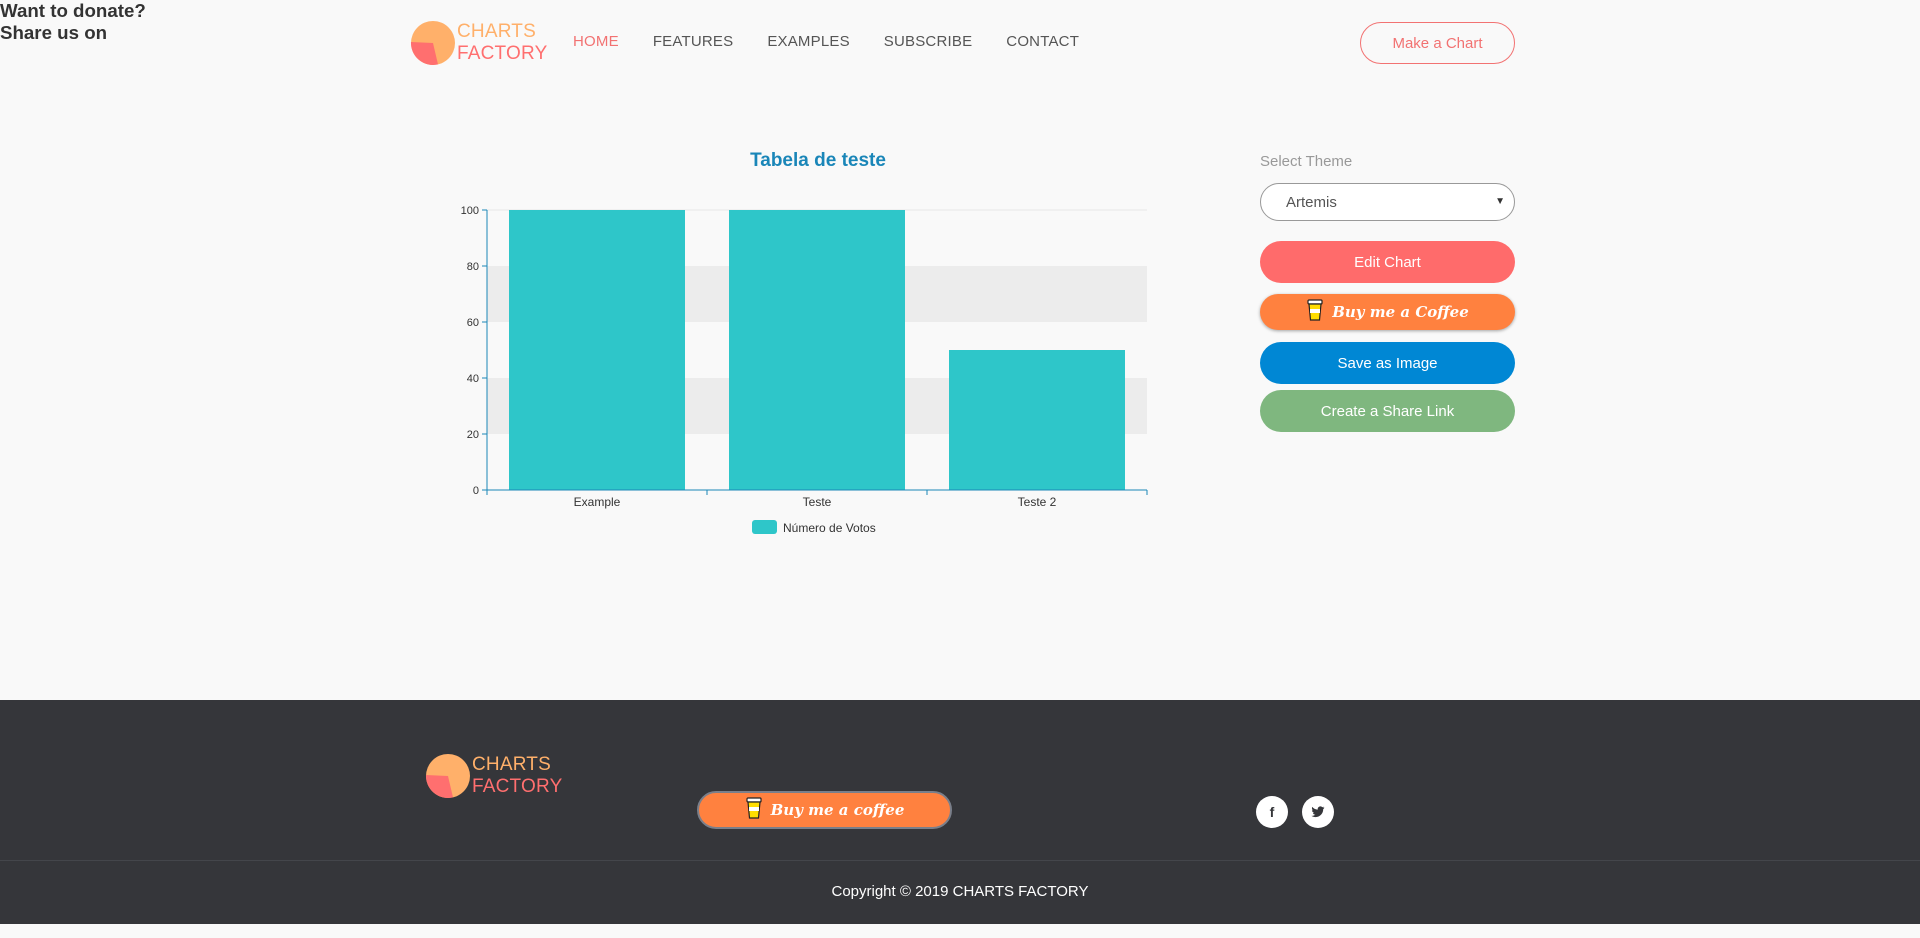 The image size is (1920, 938). Describe the element at coordinates (1437, 43) in the screenshot. I see `make-chart-button: Make a Chart` at that location.